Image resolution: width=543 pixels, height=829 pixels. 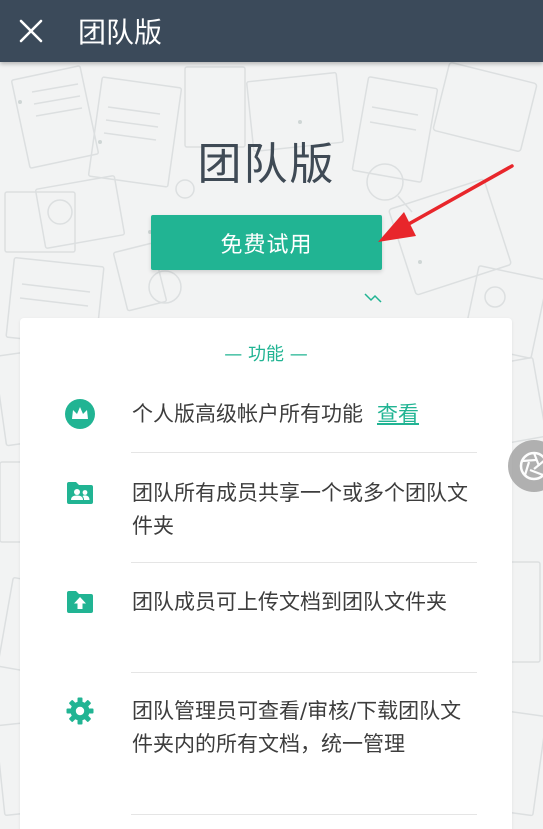 I want to click on free-trial-button: 免费试用, so click(x=266, y=242).